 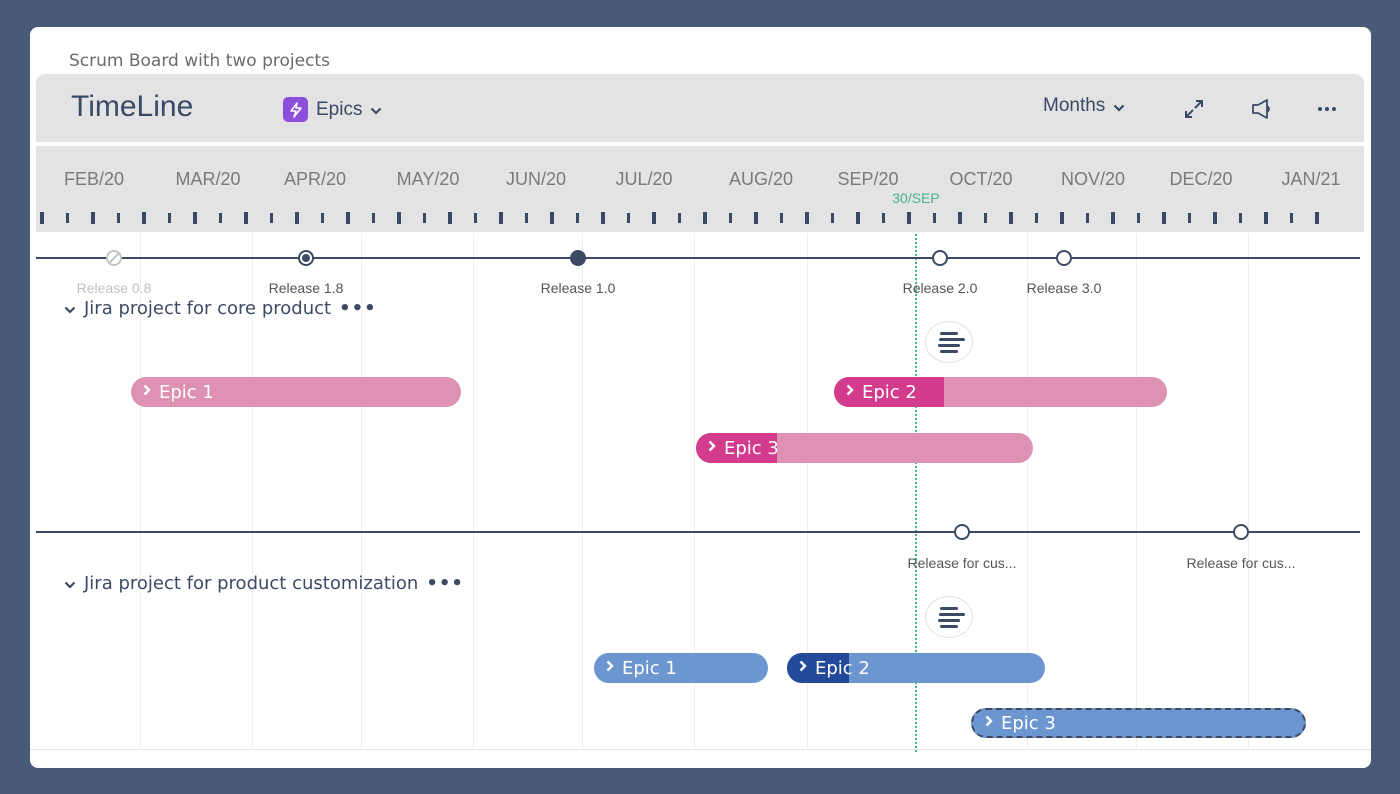 I want to click on epic-name: Epic 2, so click(x=889, y=392).